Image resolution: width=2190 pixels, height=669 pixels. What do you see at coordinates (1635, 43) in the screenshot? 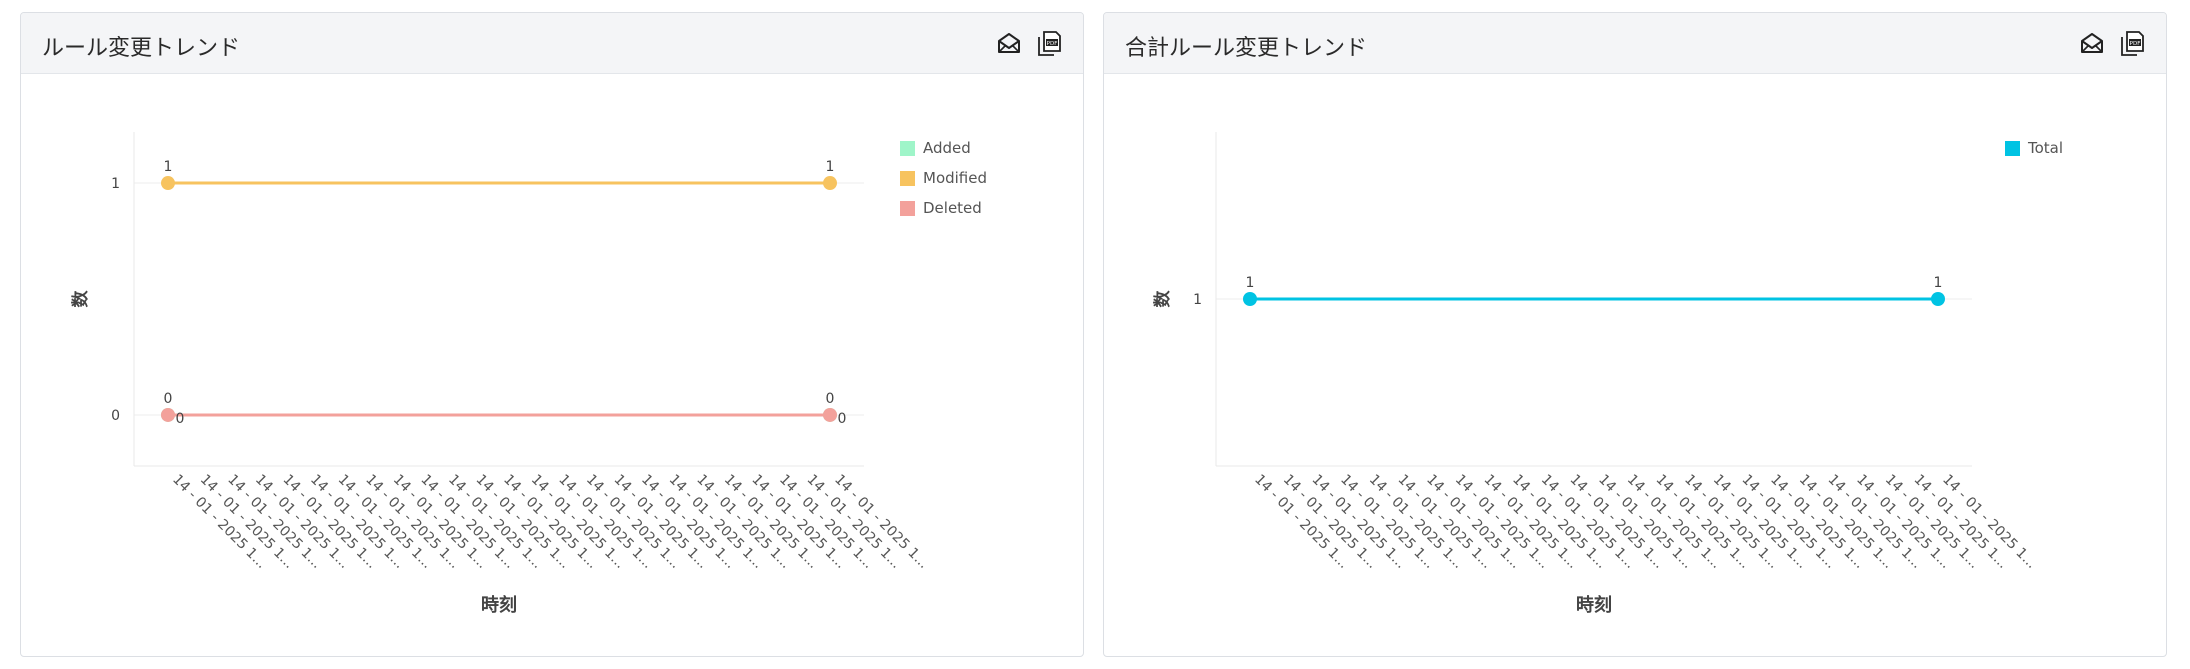
I see `panel-header: 合計ルール変更トレンド PDF` at bounding box center [1635, 43].